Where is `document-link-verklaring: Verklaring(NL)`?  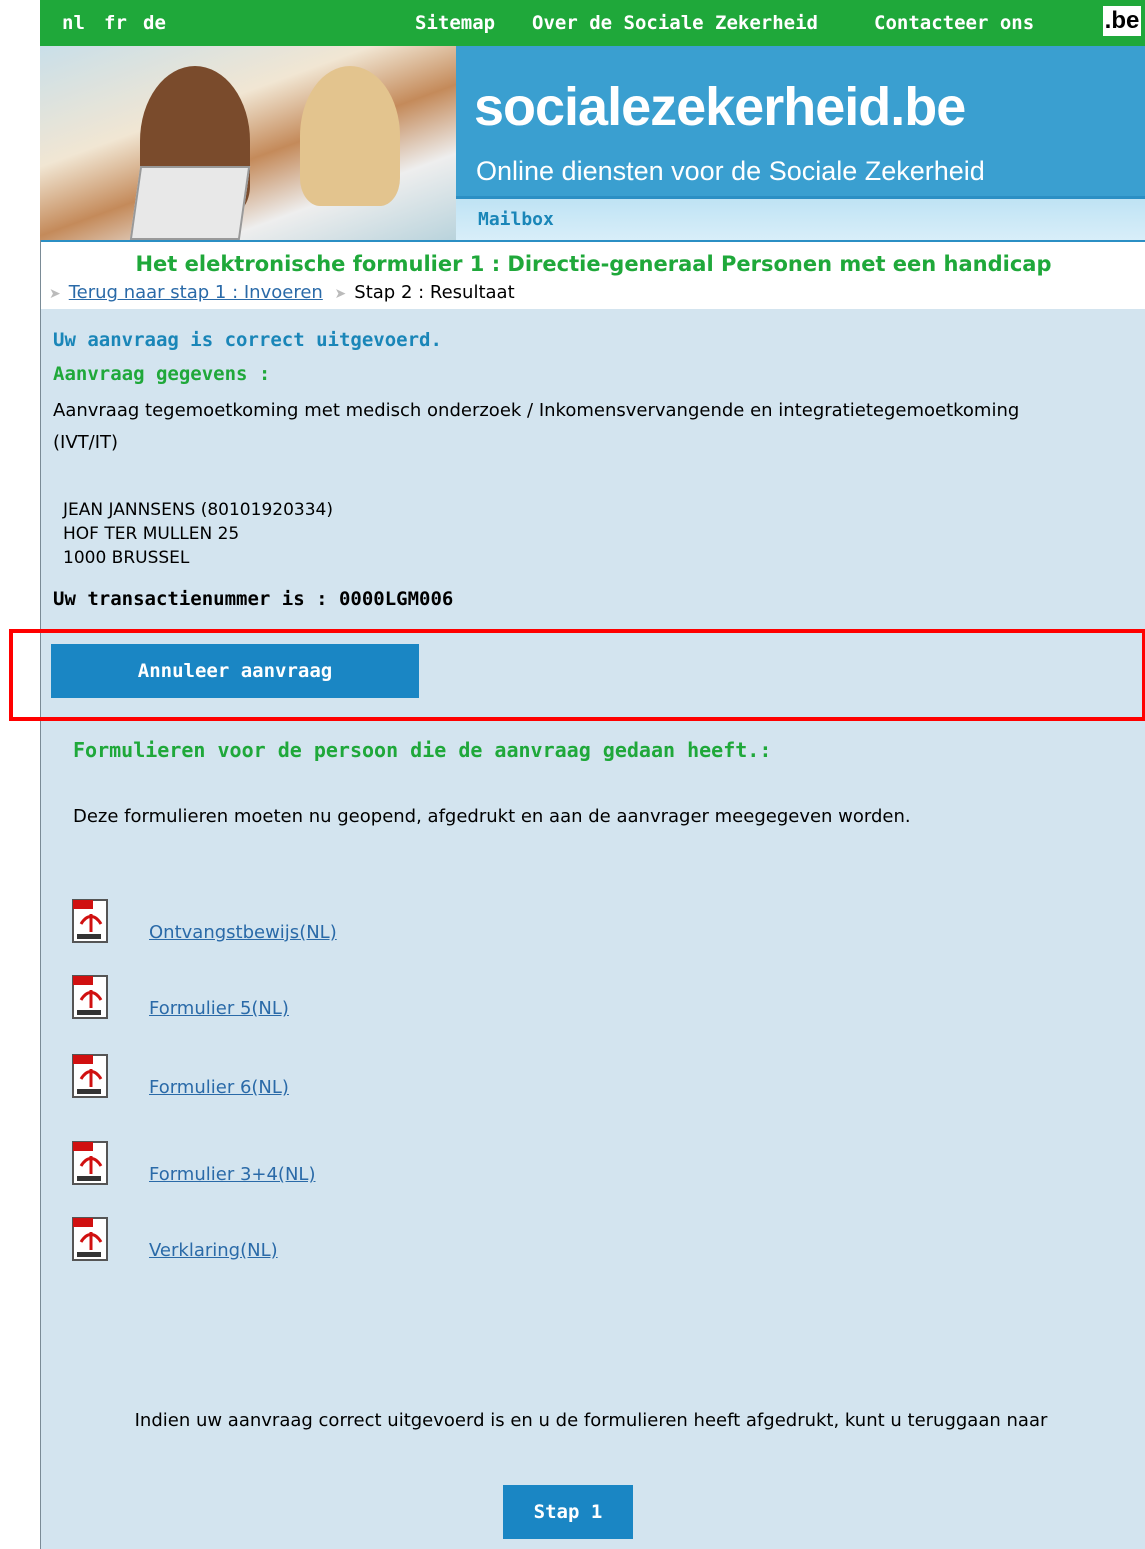
document-link-verklaring: Verklaring(NL) is located at coordinates (213, 1250).